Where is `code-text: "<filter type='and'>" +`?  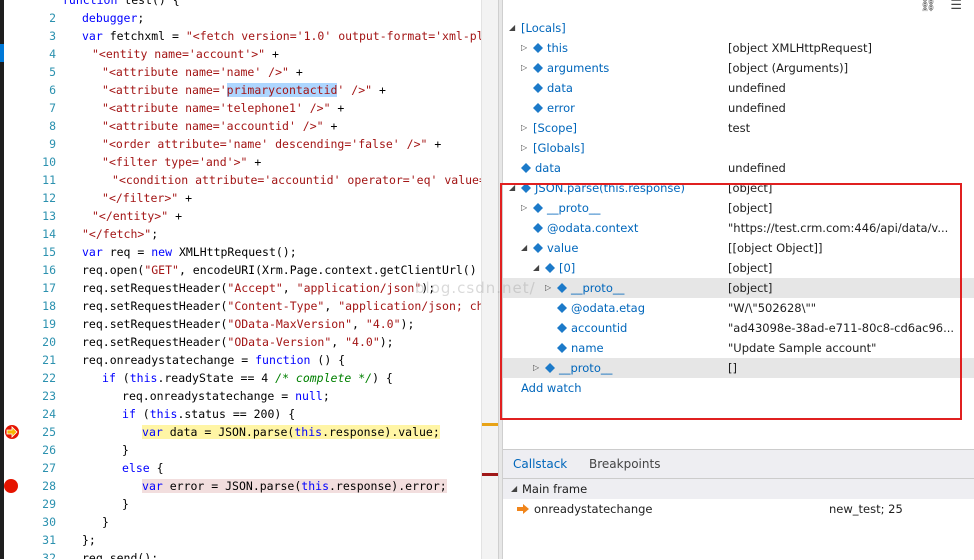 code-text: "<filter type='and'>" + is located at coordinates (181, 162).